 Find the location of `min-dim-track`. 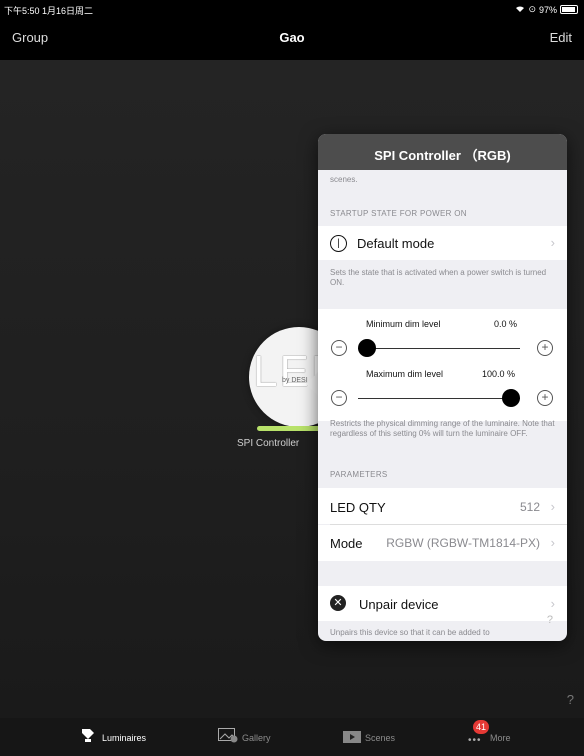

min-dim-track is located at coordinates (439, 348).